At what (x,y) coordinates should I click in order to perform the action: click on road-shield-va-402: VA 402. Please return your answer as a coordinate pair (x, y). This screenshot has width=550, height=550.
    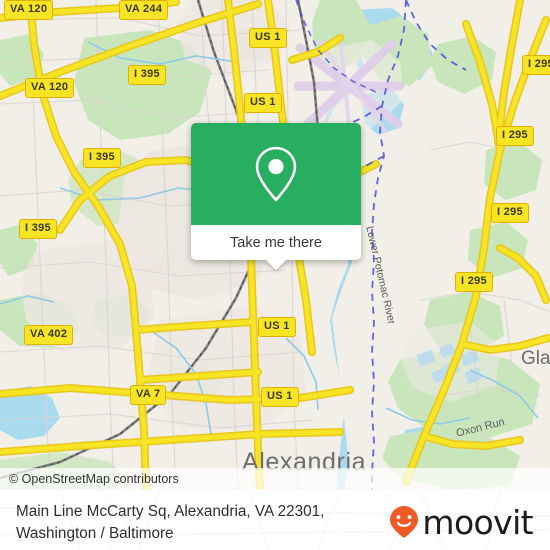
    Looking at the image, I should click on (49, 335).